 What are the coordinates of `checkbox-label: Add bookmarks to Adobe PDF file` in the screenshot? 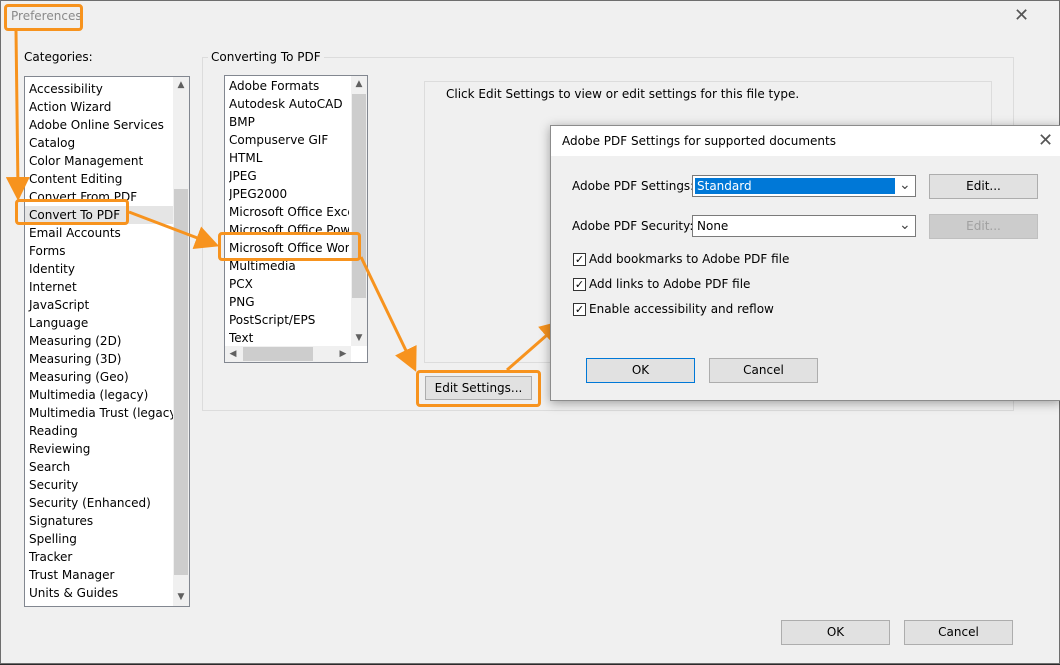 It's located at (689, 259).